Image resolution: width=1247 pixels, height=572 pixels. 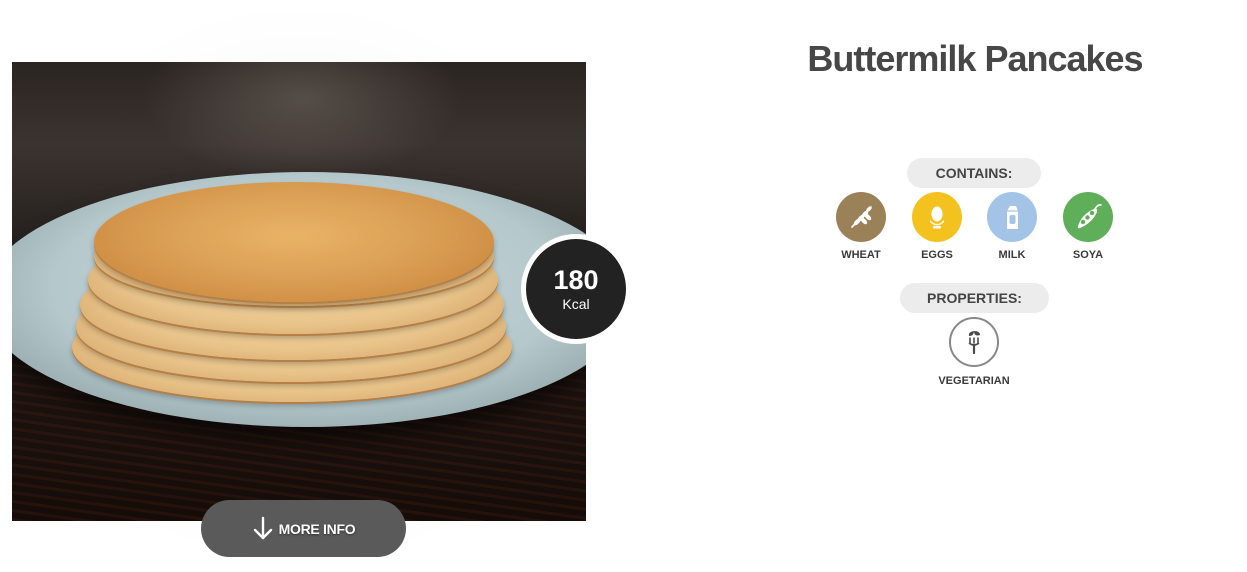 I want to click on arrow-down-icon, so click(x=262, y=527).